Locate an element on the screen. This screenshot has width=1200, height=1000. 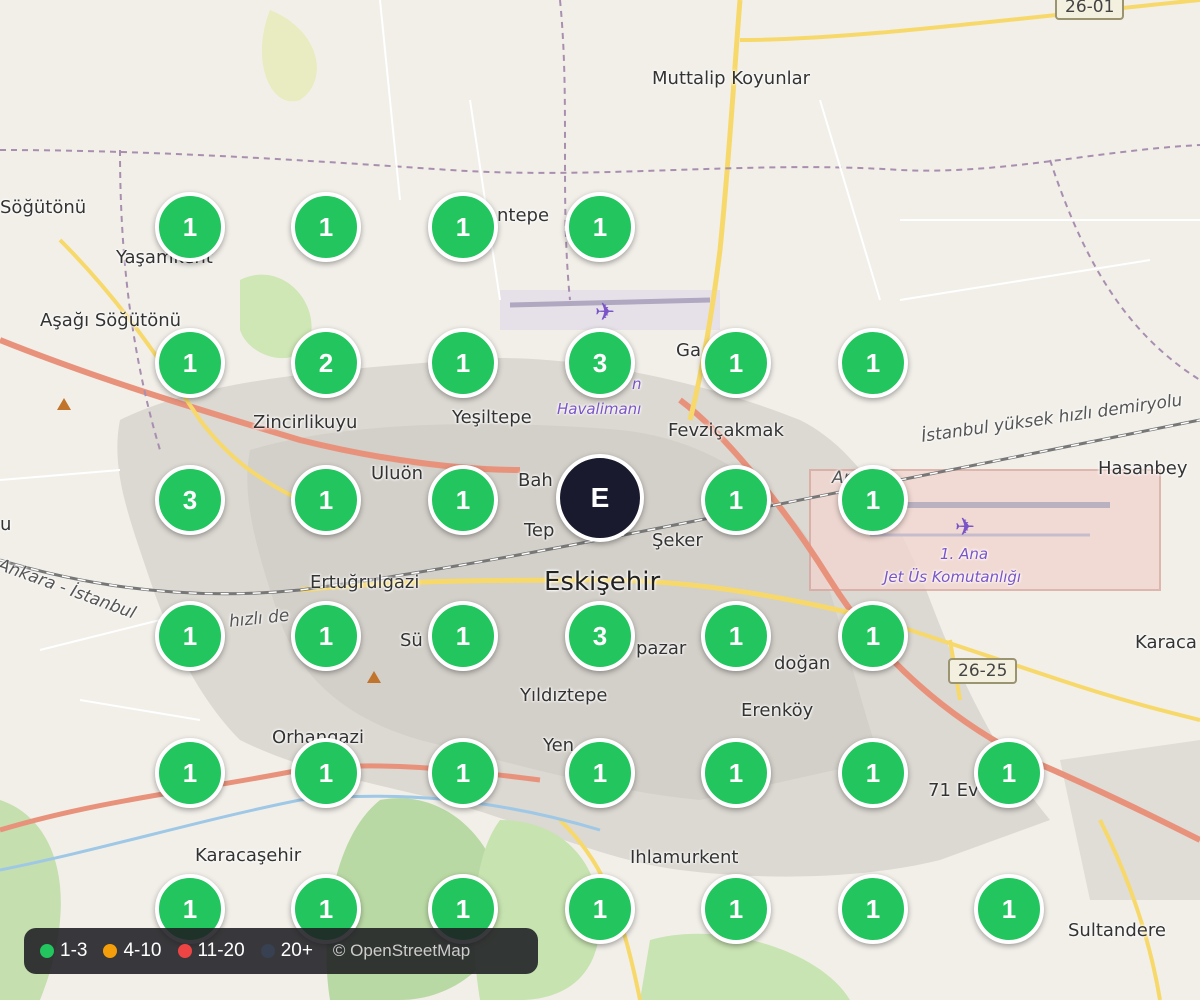
place-label: Hasanbey is located at coordinates (1143, 468).